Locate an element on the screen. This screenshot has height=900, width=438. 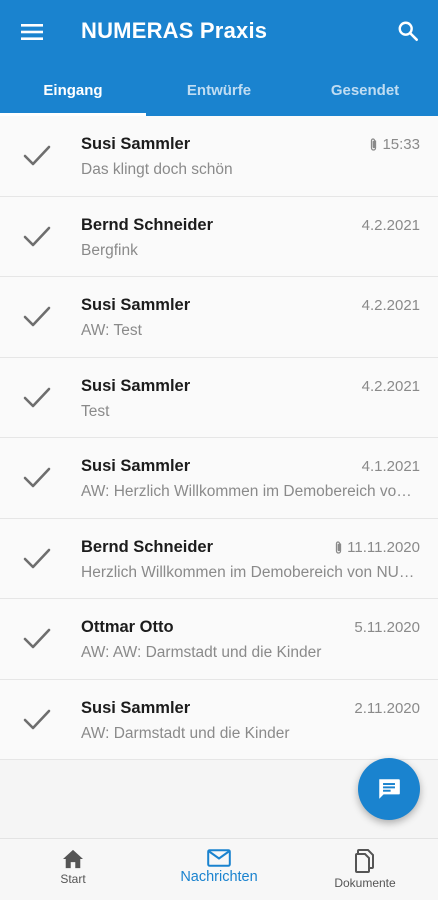
search-icon is located at coordinates (408, 31).